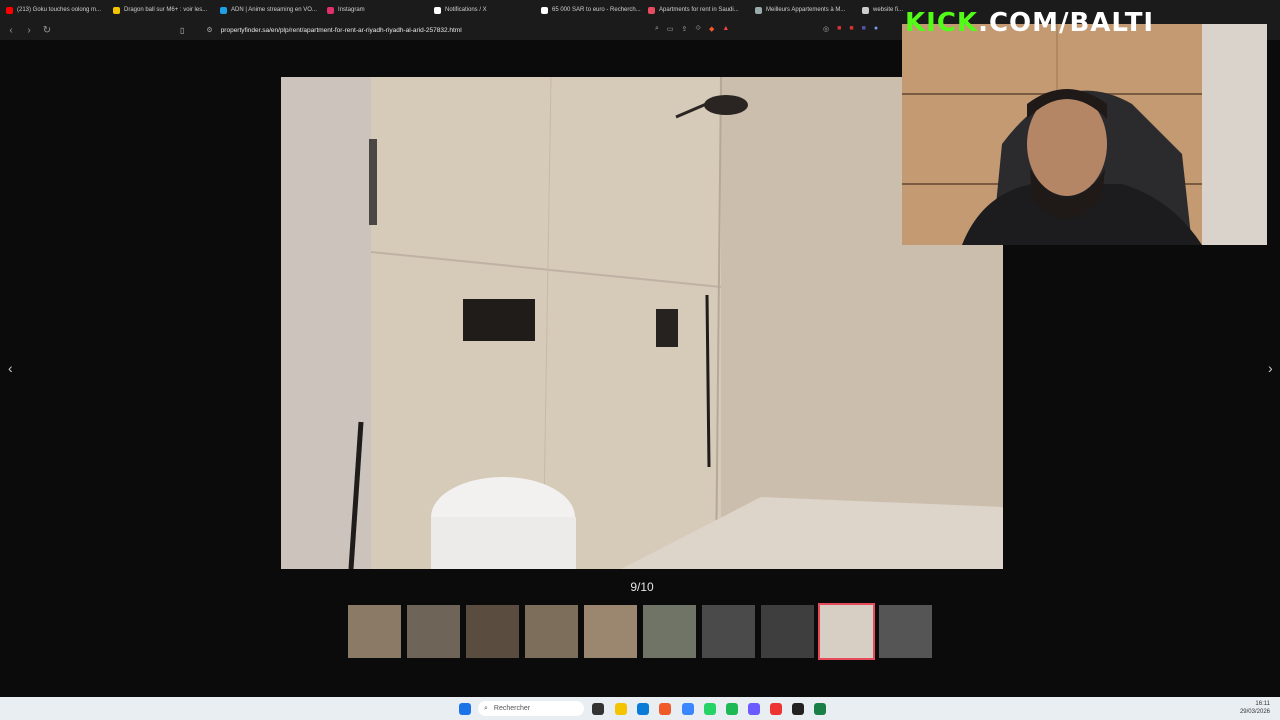  I want to click on google-icon, so click(544, 10).